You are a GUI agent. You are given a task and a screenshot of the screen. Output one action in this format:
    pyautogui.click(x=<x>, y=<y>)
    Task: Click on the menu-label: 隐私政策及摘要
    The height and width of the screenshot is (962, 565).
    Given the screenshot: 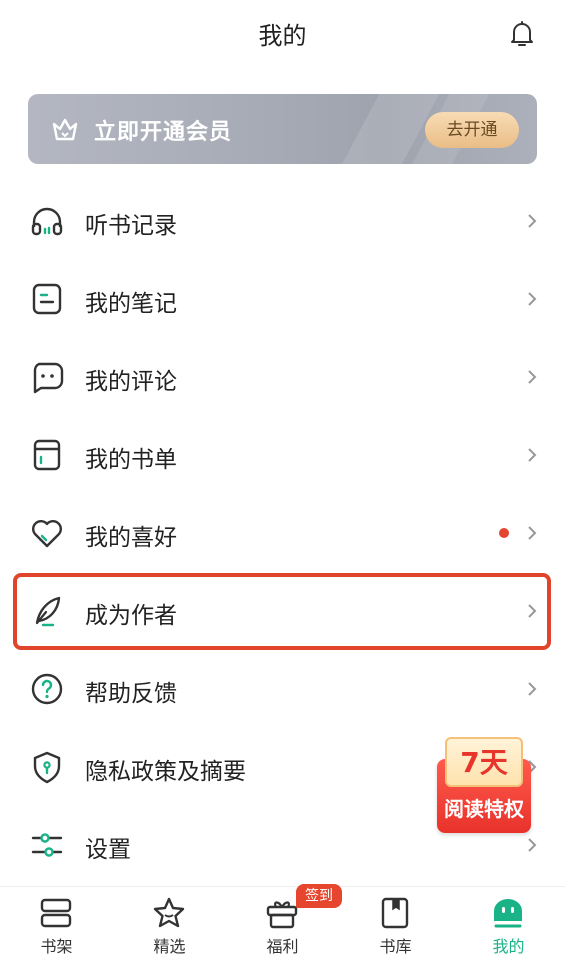 What is the action you would take?
    pyautogui.click(x=165, y=772)
    